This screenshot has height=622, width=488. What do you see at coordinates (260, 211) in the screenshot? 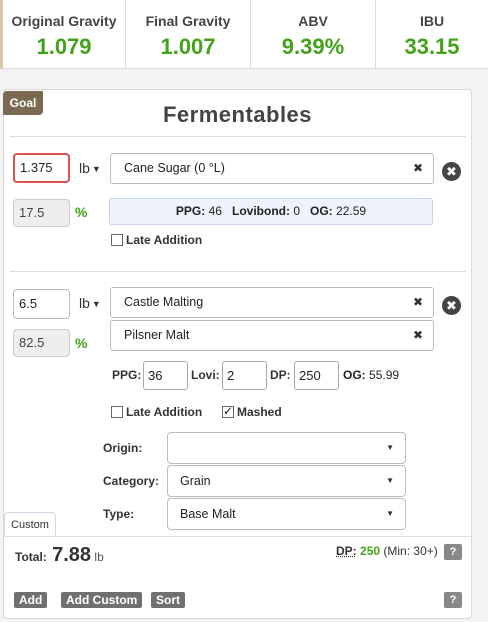
I see `lovibond-label: Lovibond:` at bounding box center [260, 211].